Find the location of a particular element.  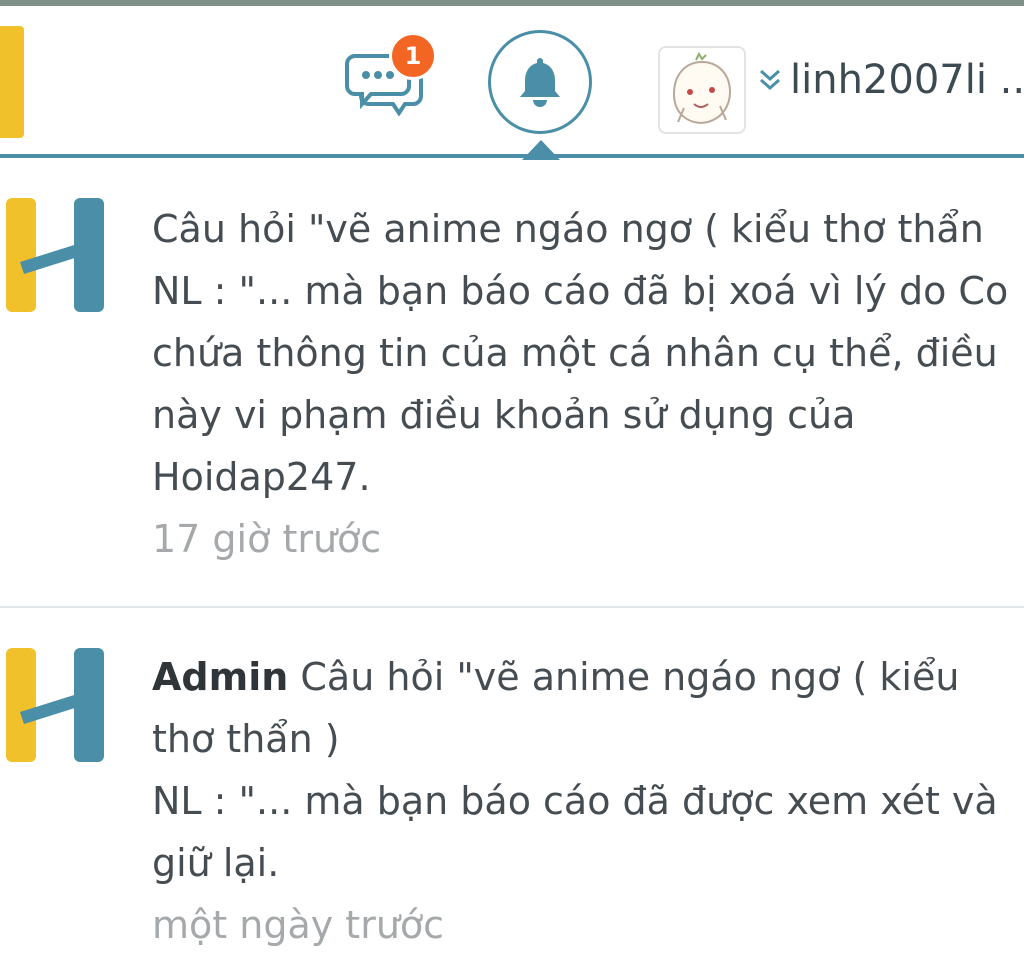

notification-line: thơ thẩn ) is located at coordinates (246, 739).